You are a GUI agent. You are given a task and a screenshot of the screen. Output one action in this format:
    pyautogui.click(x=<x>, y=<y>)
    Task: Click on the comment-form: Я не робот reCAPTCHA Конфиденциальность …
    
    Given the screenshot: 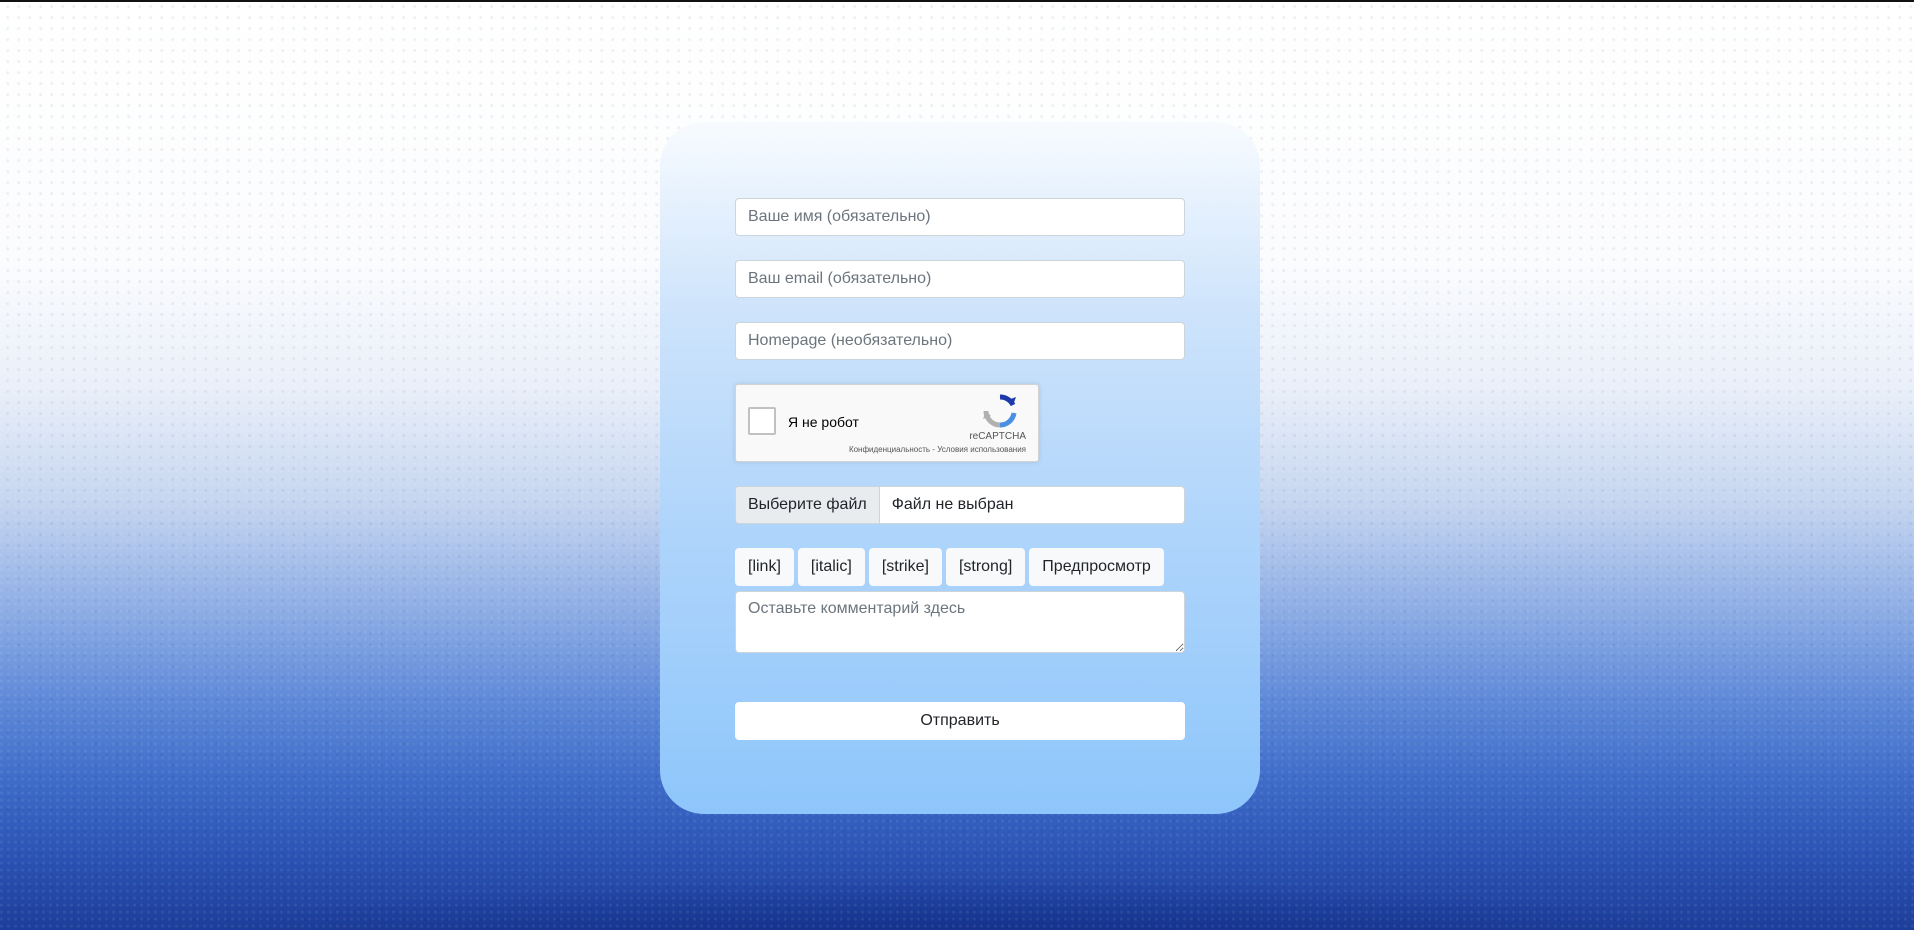 What is the action you would take?
    pyautogui.click(x=960, y=469)
    